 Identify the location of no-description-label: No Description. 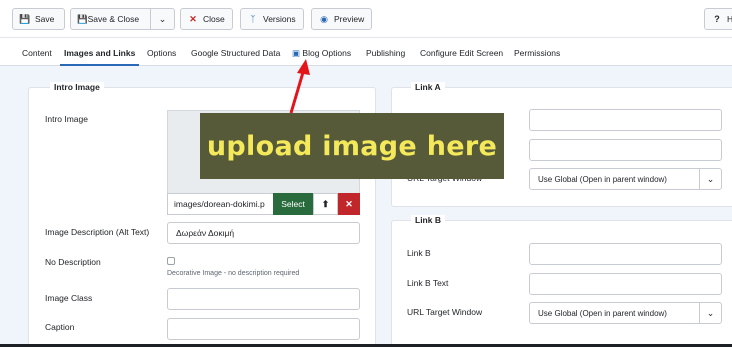
(73, 262).